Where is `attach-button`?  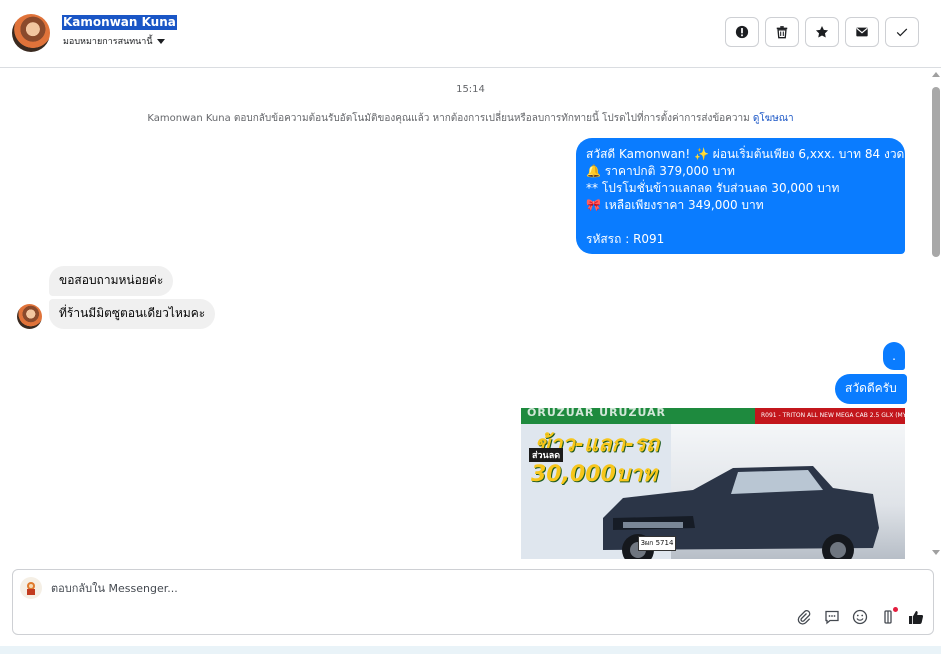 attach-button is located at coordinates (804, 617).